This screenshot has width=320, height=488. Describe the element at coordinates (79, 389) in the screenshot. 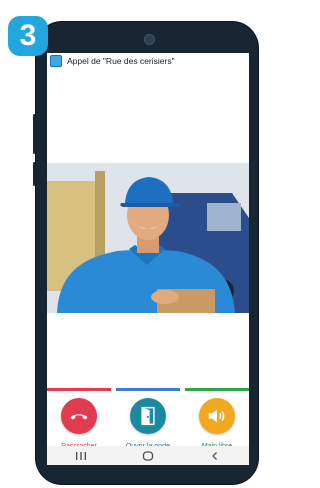

I see `hang-up-indicator-bar` at that location.